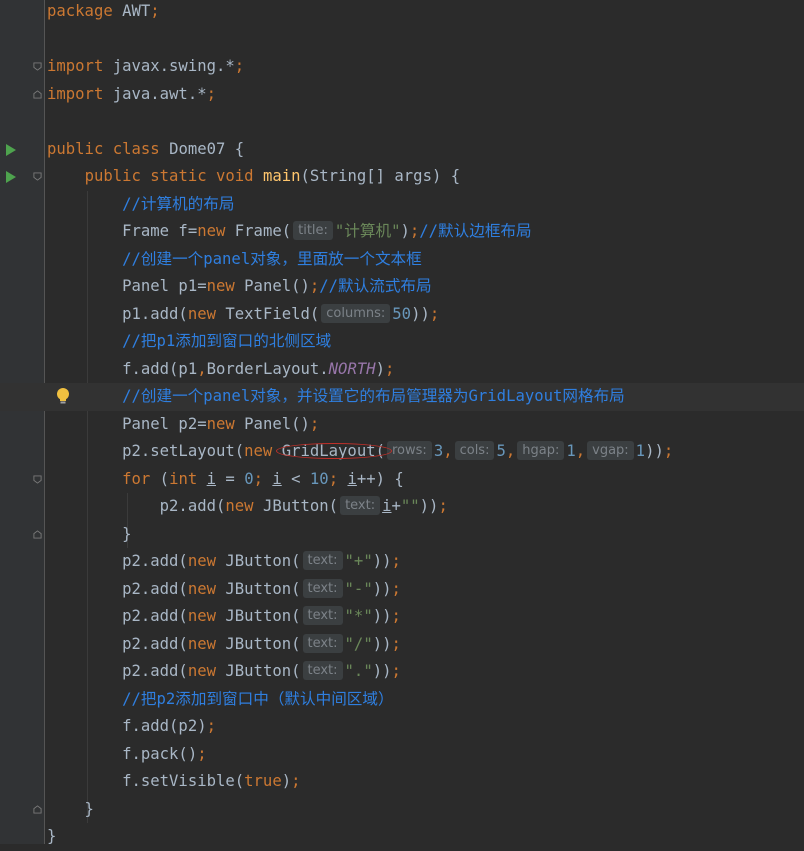  What do you see at coordinates (402, 755) in the screenshot?
I see `code-line: f.pack();` at bounding box center [402, 755].